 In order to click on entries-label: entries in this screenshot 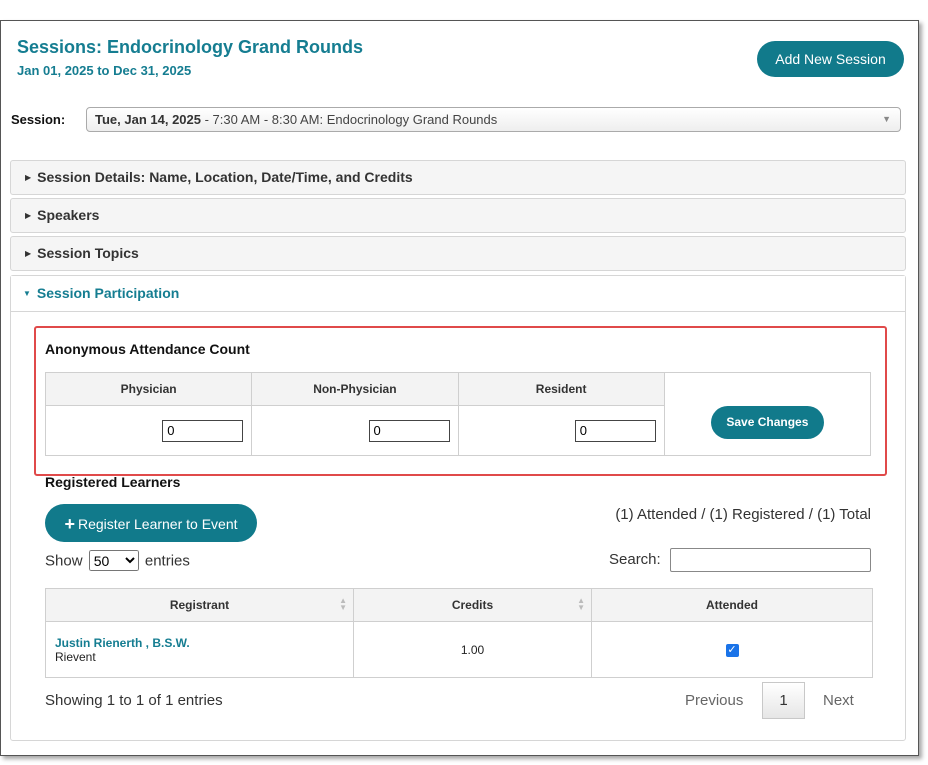, I will do `click(167, 561)`.